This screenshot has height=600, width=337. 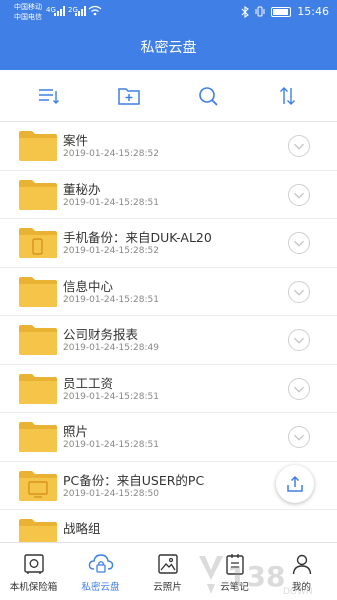 I want to click on nav-cloud-photos: 云照片, so click(x=167, y=571).